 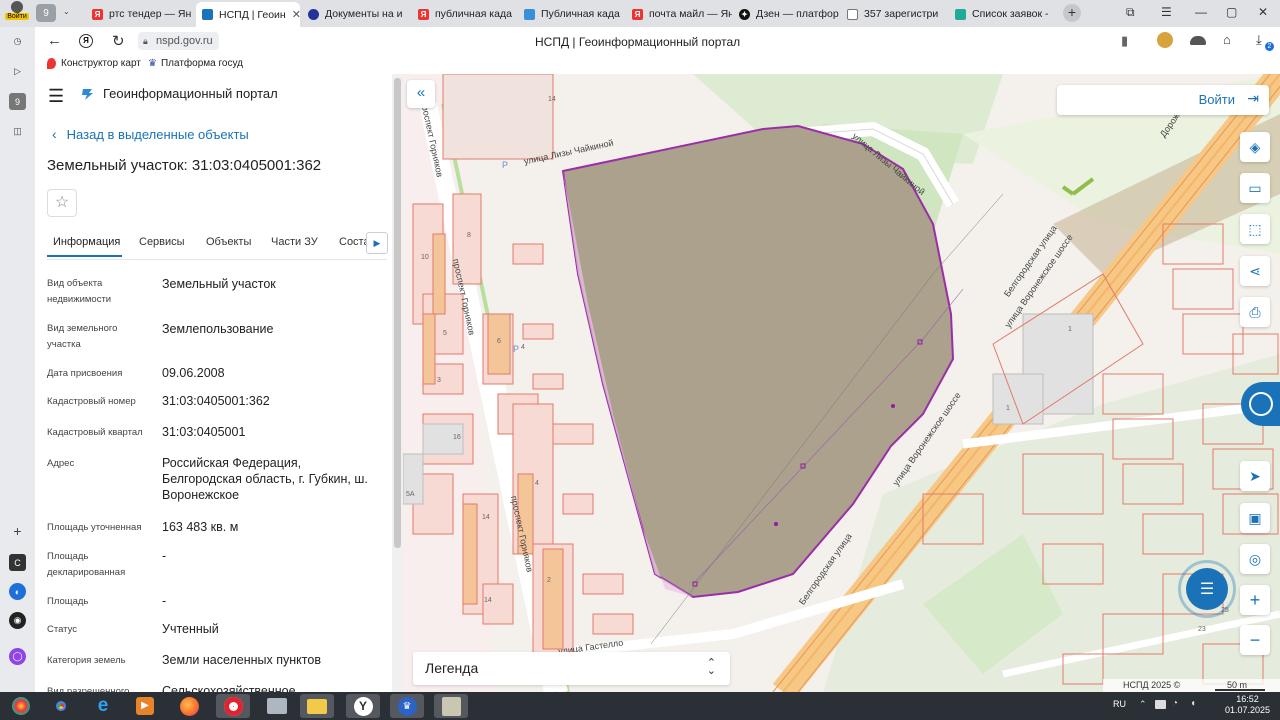 What do you see at coordinates (46, 13) in the screenshot?
I see `tab-counter: 9` at bounding box center [46, 13].